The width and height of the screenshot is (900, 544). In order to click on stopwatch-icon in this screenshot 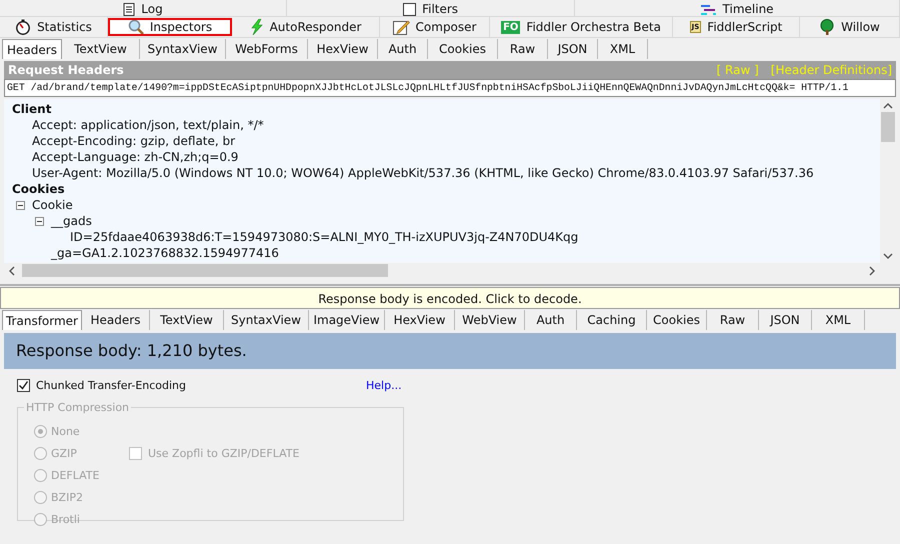, I will do `click(23, 27)`.